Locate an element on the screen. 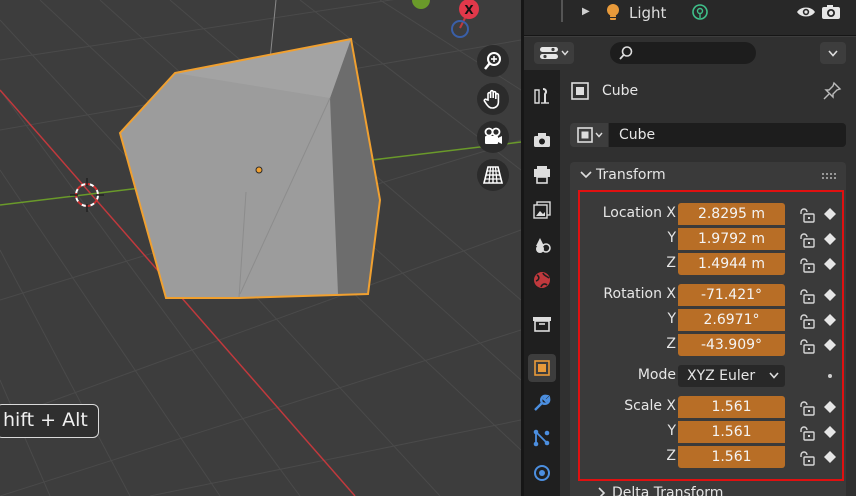  pan-button is located at coordinates (493, 99).